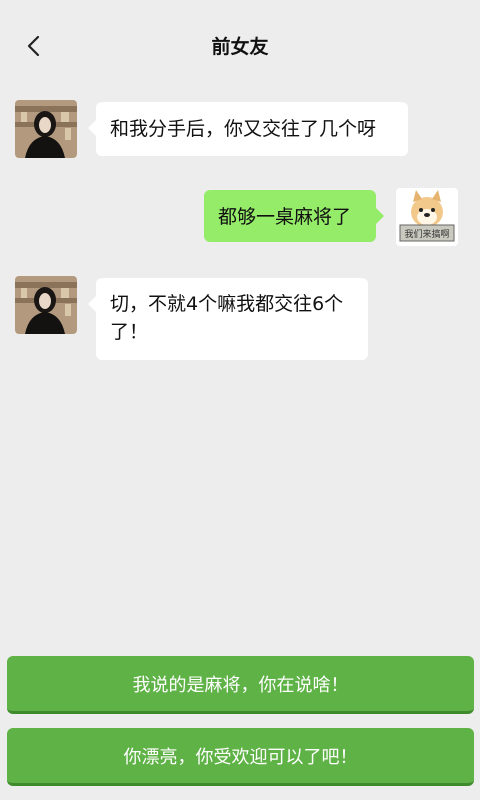 The height and width of the screenshot is (800, 480). I want to click on message-bubble-incoming: 切，不就4个嘛我都交往6个了！, so click(228, 319).